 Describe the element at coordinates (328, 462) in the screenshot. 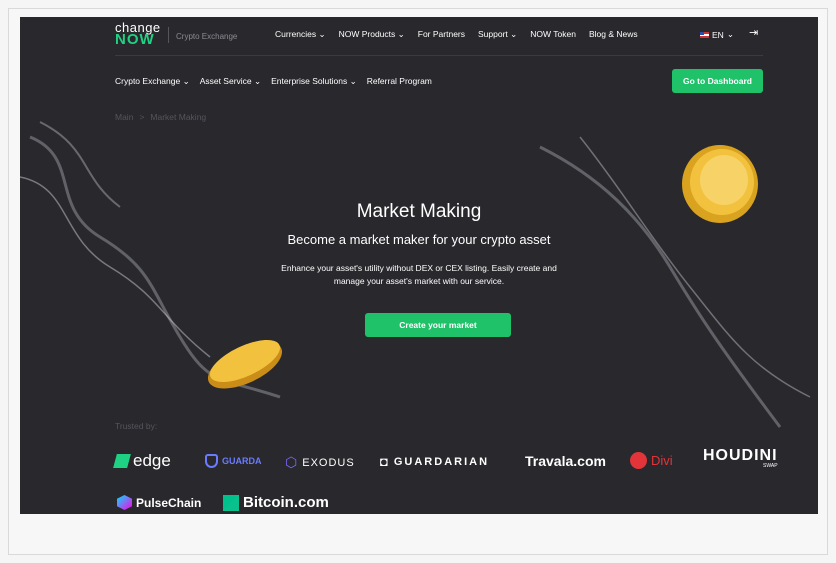

I see `brand-exodus-label: EXODUS` at that location.